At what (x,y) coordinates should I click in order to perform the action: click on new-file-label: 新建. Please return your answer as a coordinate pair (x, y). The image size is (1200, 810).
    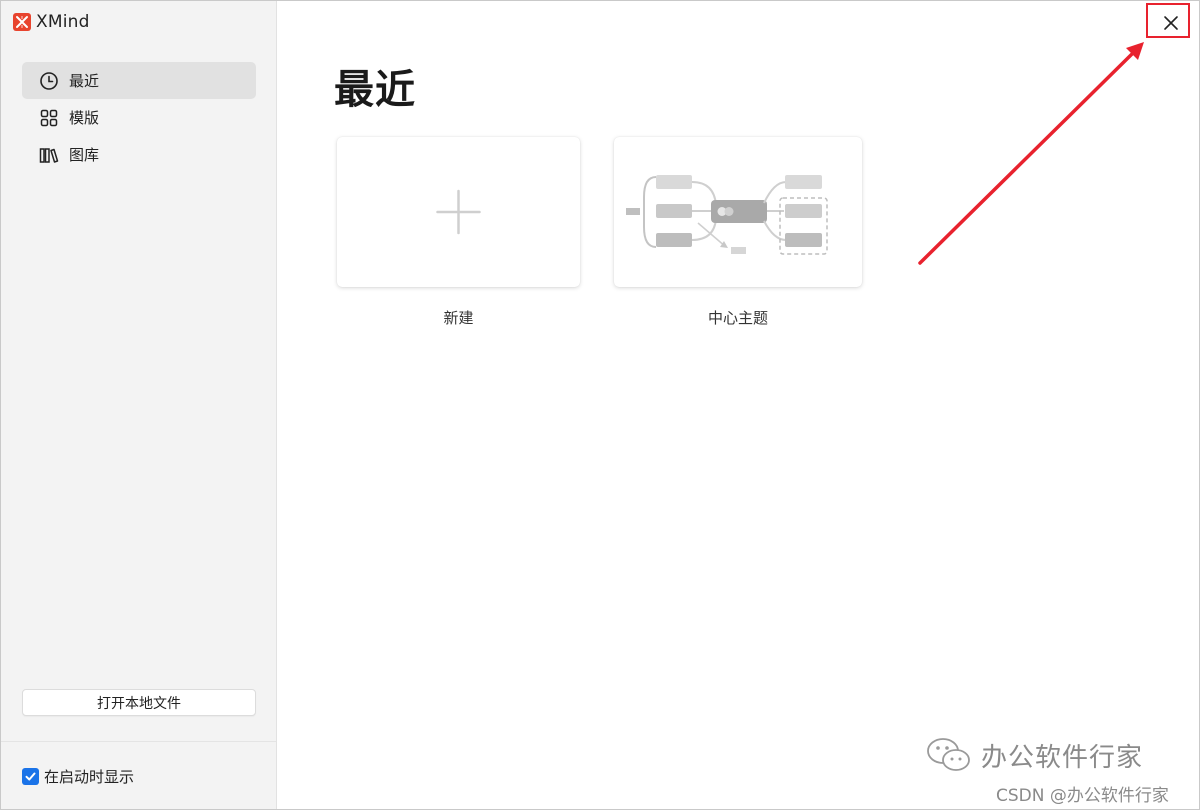
    Looking at the image, I should click on (458, 318).